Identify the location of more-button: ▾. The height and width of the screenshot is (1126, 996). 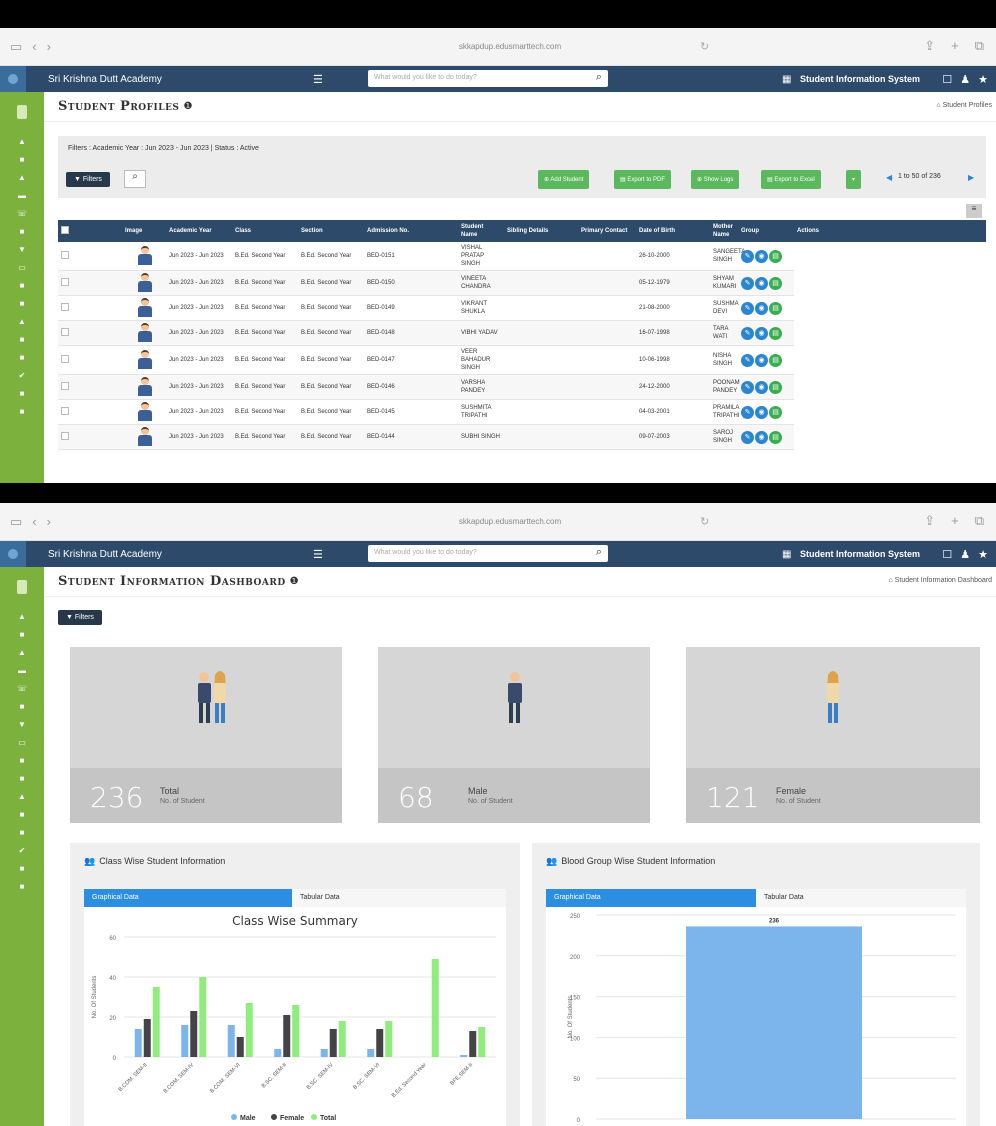
(854, 179).